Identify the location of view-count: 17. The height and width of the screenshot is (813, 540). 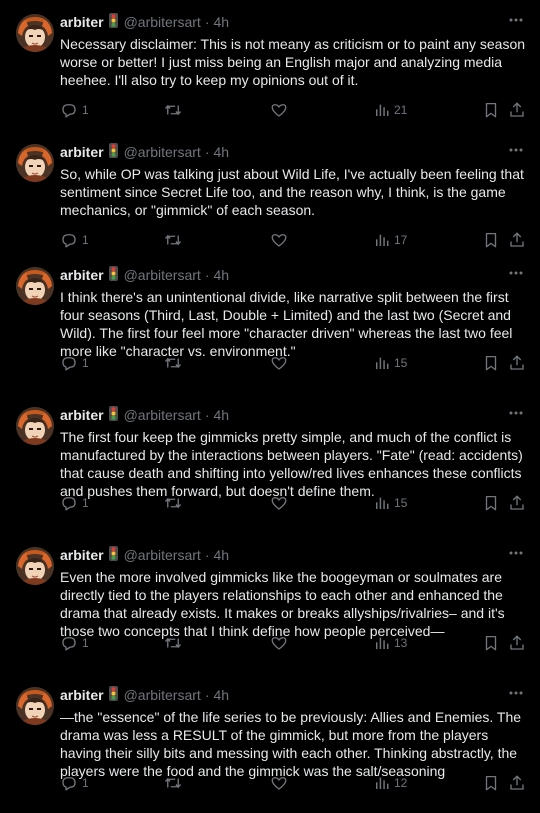
(401, 240).